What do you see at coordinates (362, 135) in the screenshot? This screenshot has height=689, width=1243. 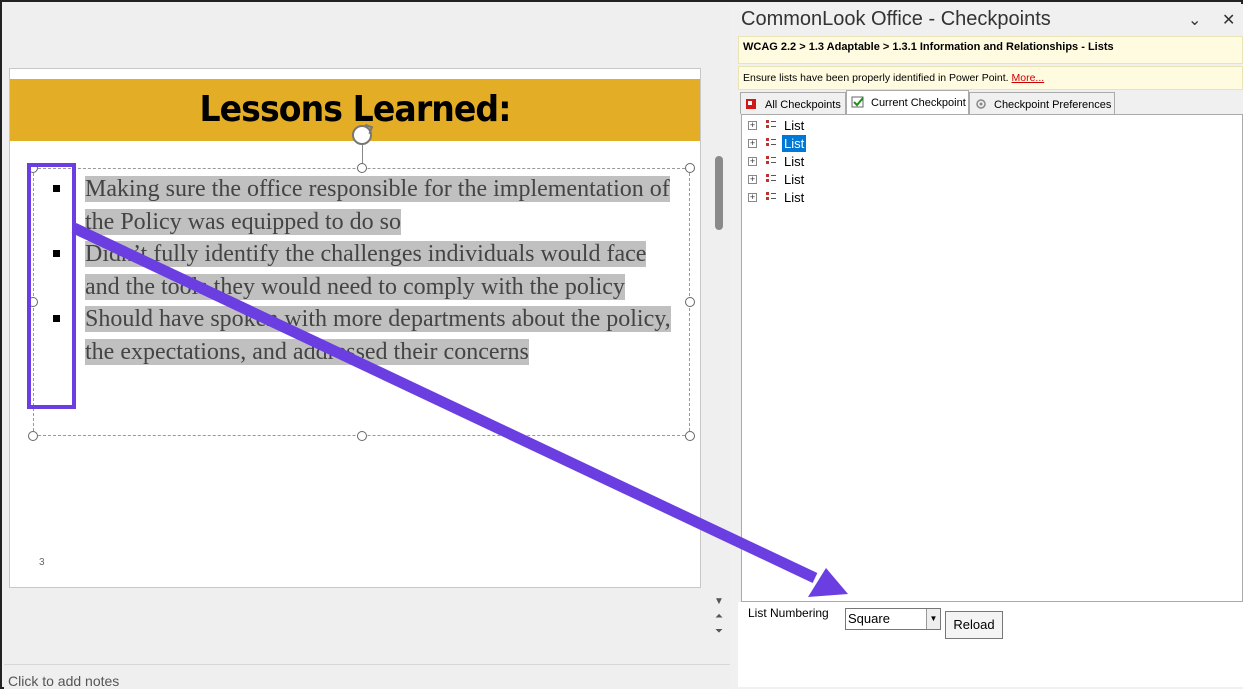 I see `rotate-handle-icon` at bounding box center [362, 135].